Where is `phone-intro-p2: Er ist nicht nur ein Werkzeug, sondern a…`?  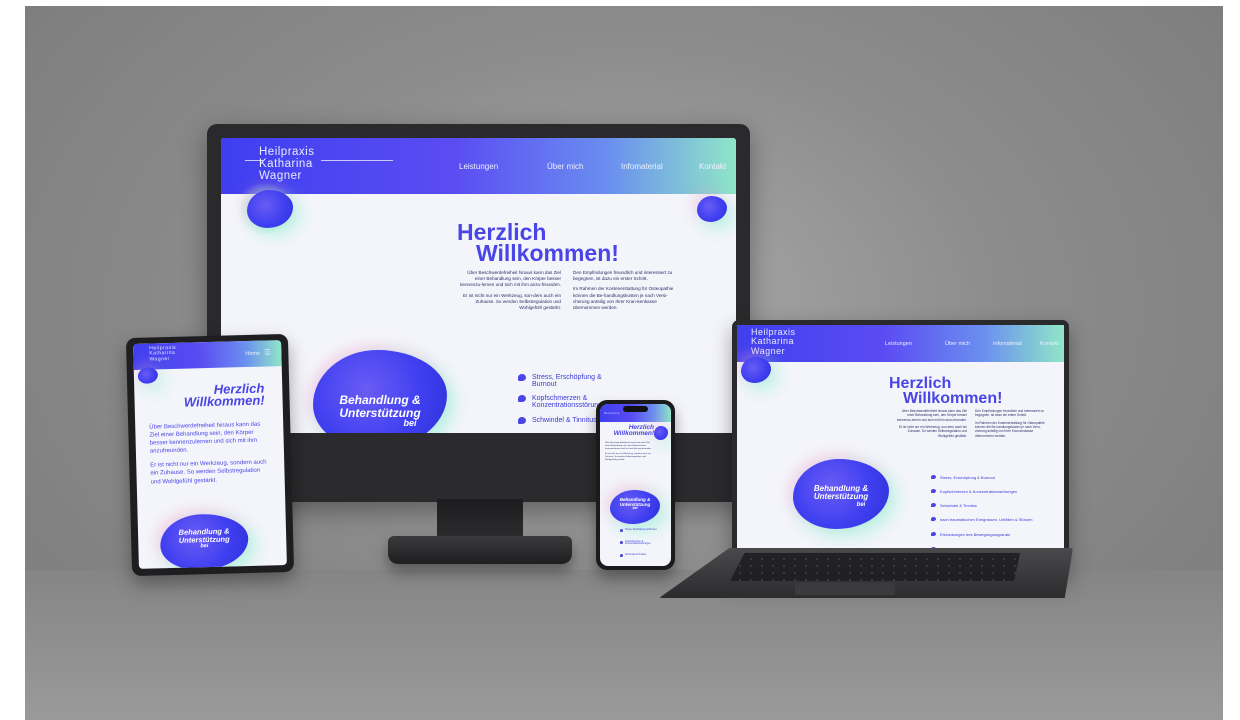 phone-intro-p2: Er ist nicht nur ein Werkzeug, sondern a… is located at coordinates (628, 456).